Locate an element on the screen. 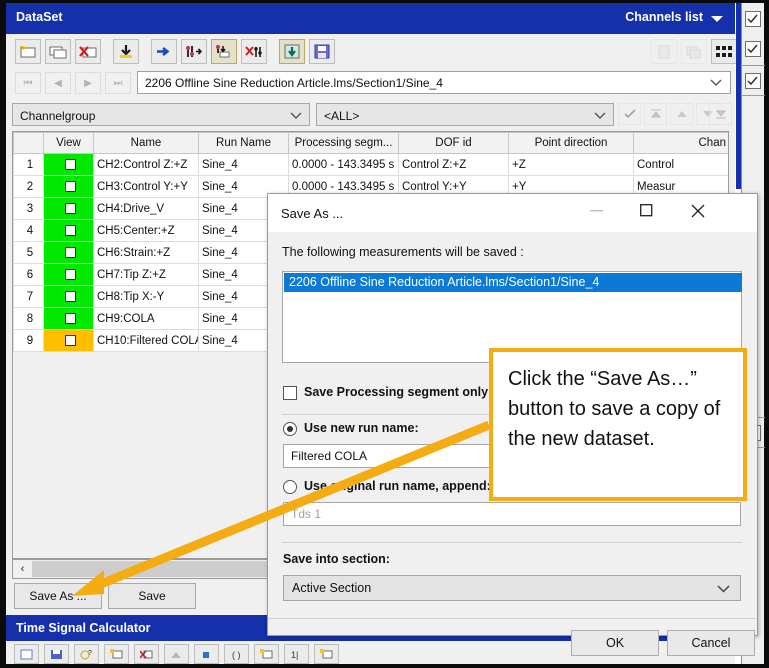 Image resolution: width=769 pixels, height=668 pixels. row-name: CH5:Center:+Z is located at coordinates (146, 230).